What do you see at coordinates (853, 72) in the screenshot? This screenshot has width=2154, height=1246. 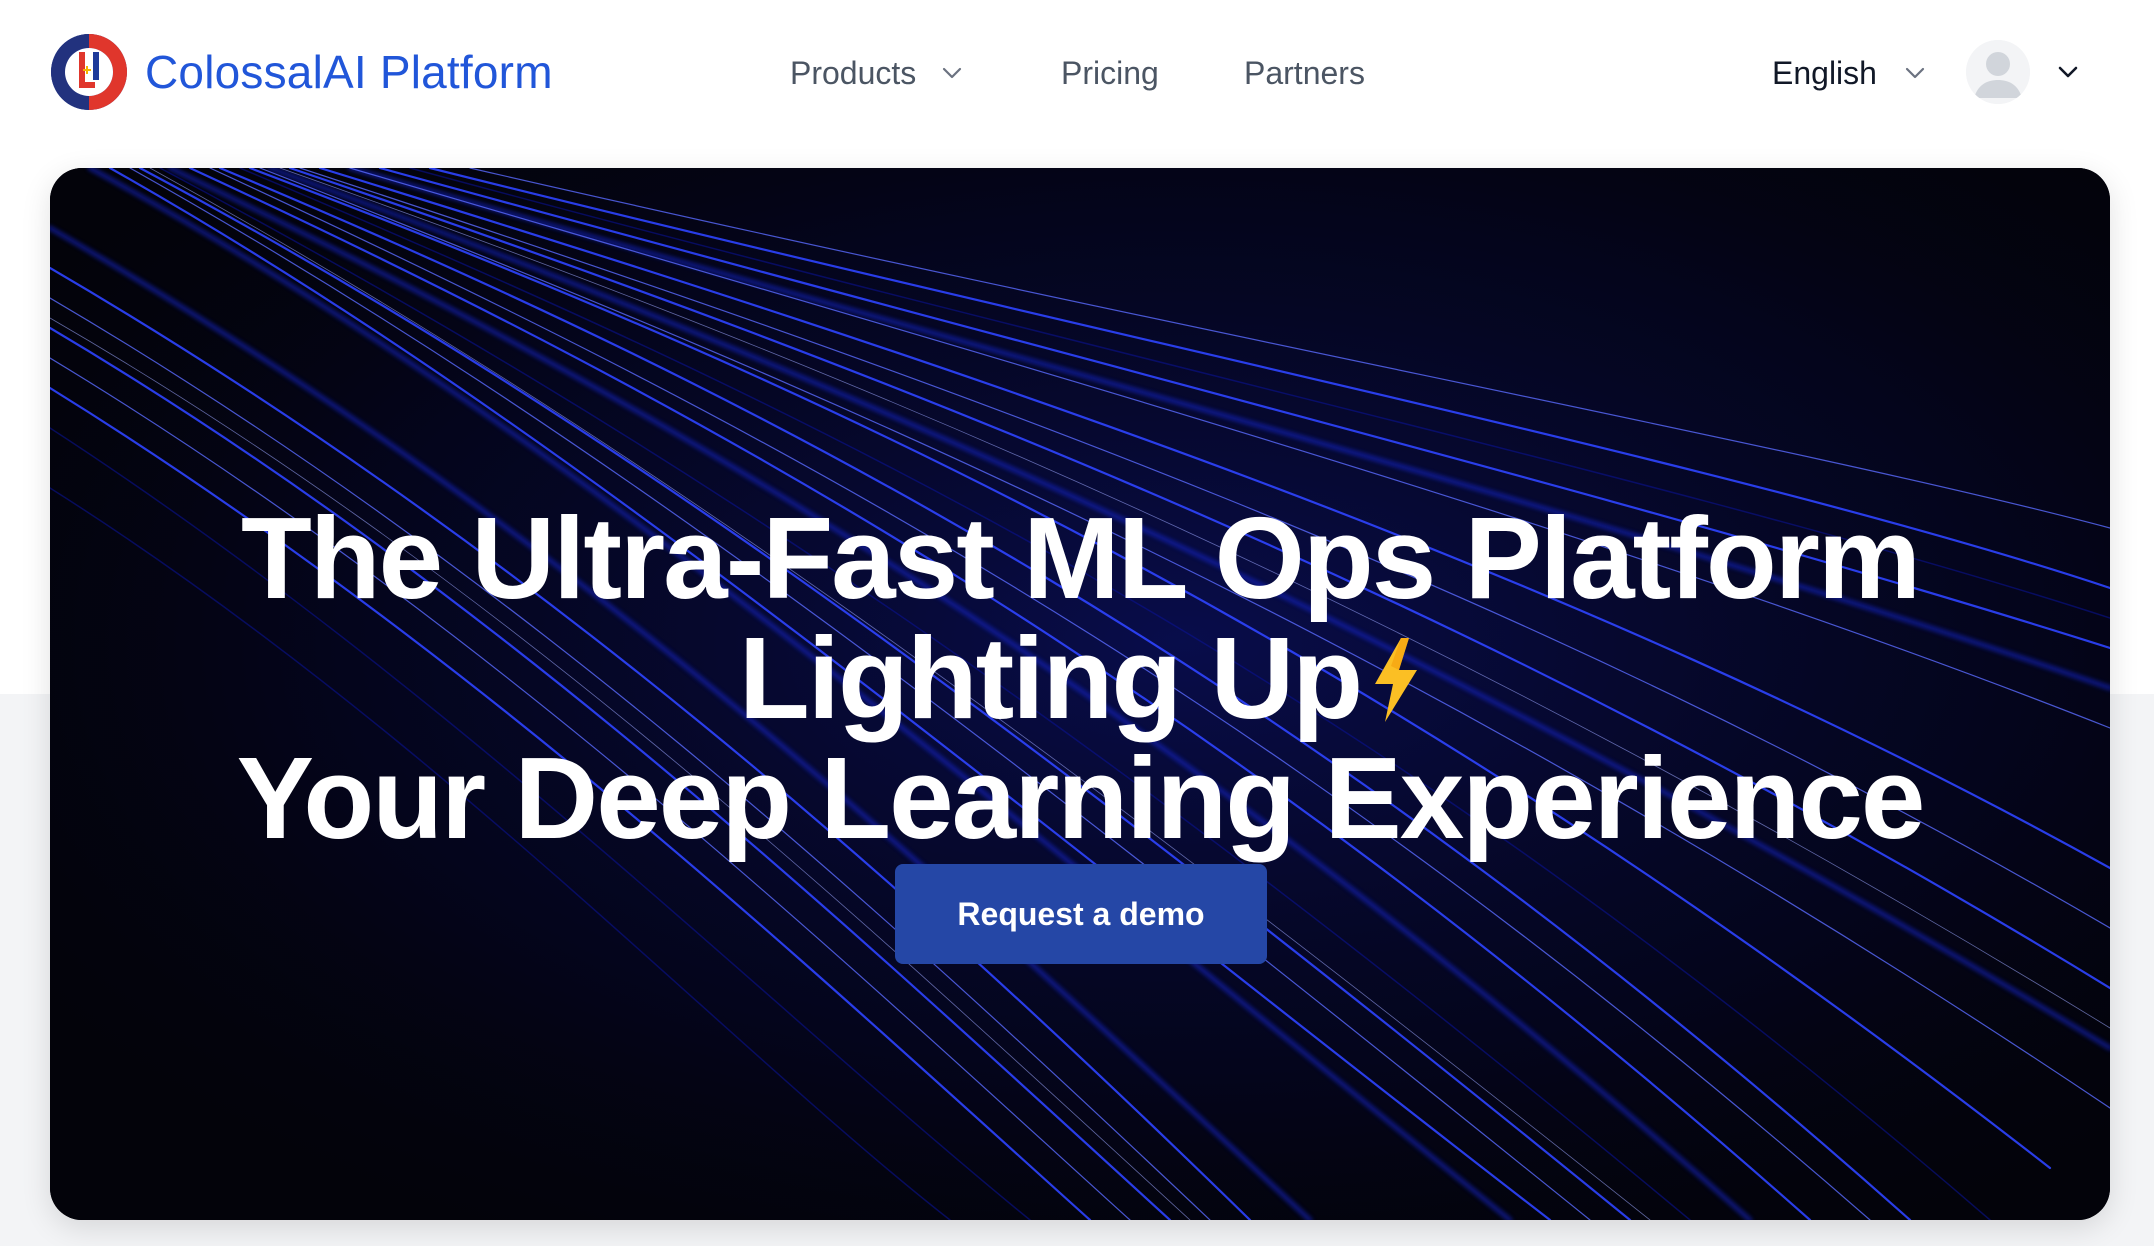 I see `nav-item-label: Products` at bounding box center [853, 72].